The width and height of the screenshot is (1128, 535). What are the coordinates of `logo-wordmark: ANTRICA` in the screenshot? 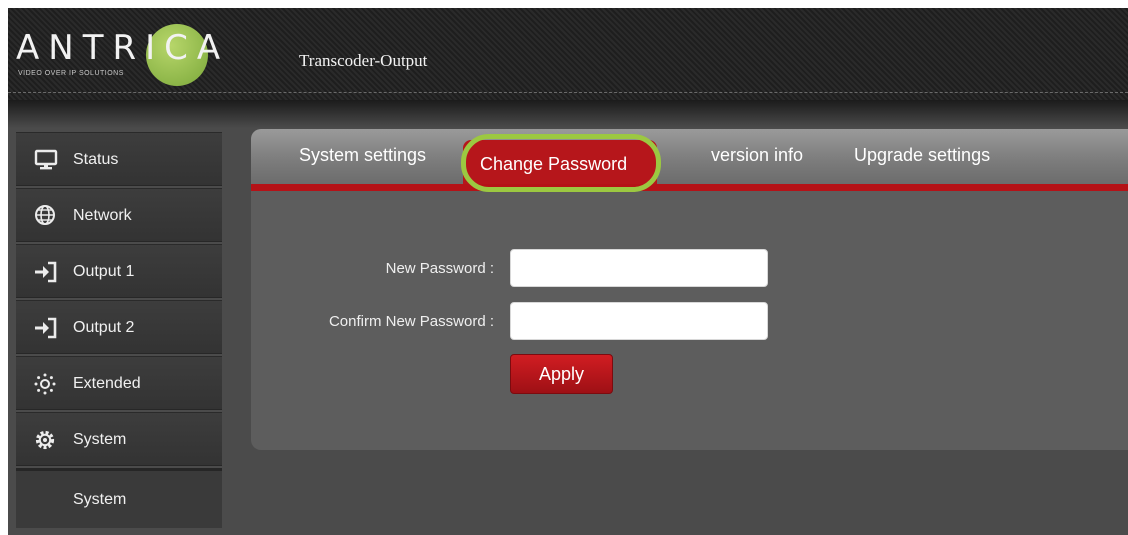 It's located at (123, 48).